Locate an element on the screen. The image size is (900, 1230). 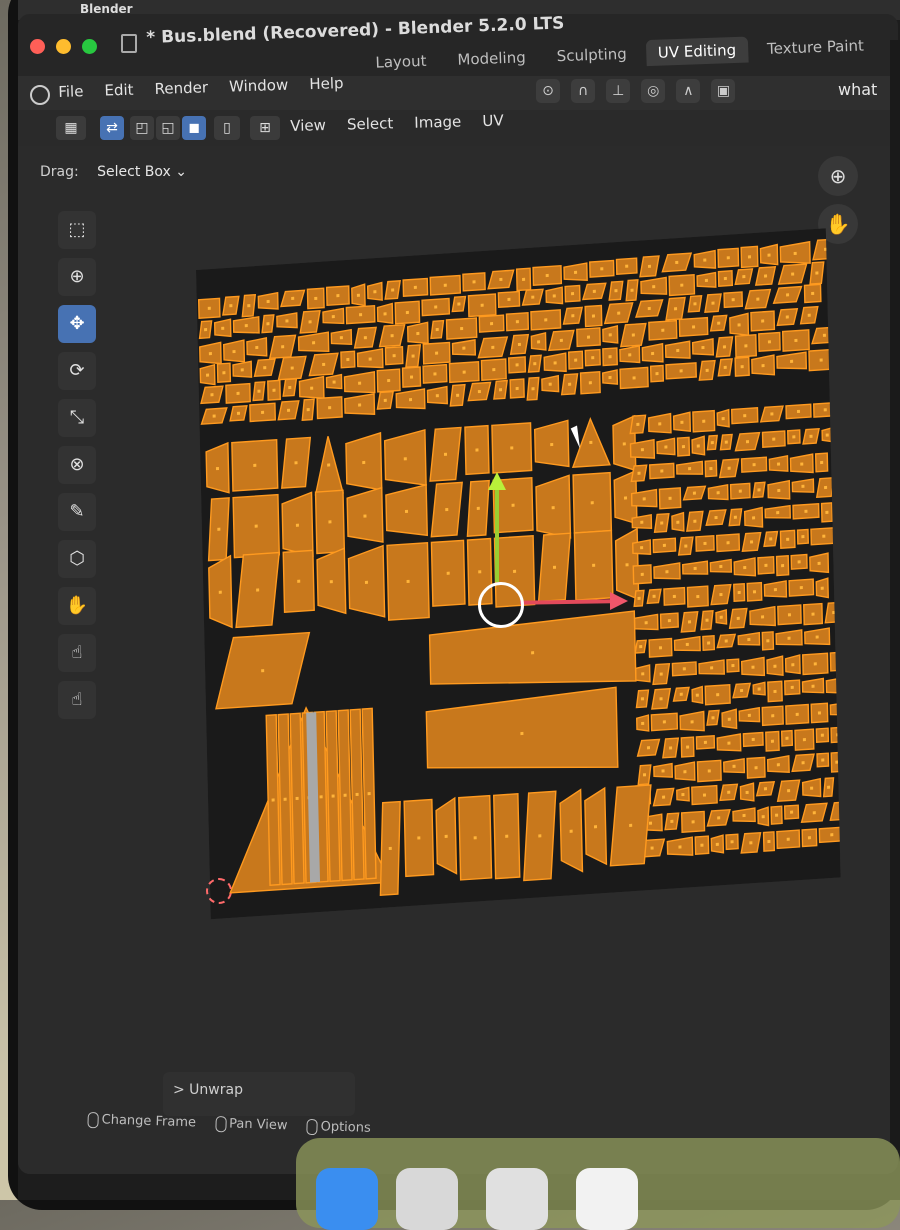
box-tool-icon: ⬡ is located at coordinates (77, 559).